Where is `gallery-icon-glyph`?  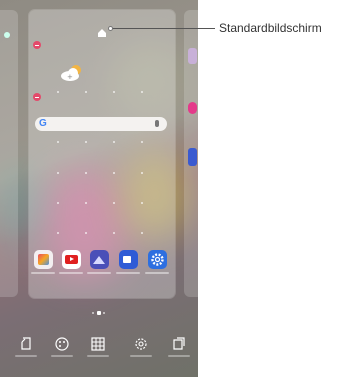
gallery-icon-glyph is located at coordinates (43, 259).